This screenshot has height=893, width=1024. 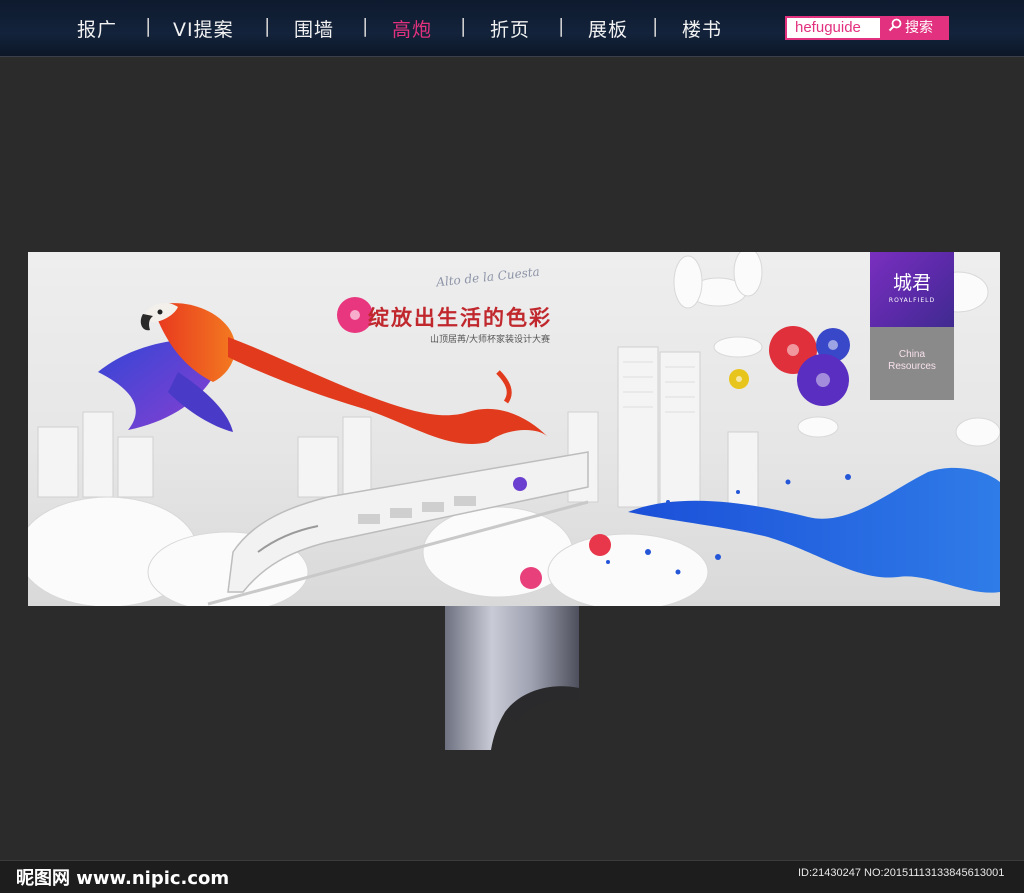 I want to click on brand-logo-panel: 城君 ROYALFIELD, so click(x=912, y=289).